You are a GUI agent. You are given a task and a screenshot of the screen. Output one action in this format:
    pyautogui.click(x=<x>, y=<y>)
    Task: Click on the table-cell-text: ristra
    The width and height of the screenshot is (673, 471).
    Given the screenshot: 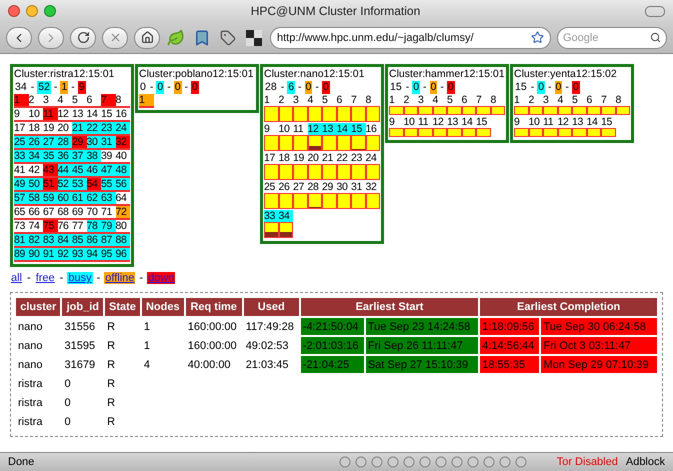 What is the action you would take?
    pyautogui.click(x=30, y=422)
    